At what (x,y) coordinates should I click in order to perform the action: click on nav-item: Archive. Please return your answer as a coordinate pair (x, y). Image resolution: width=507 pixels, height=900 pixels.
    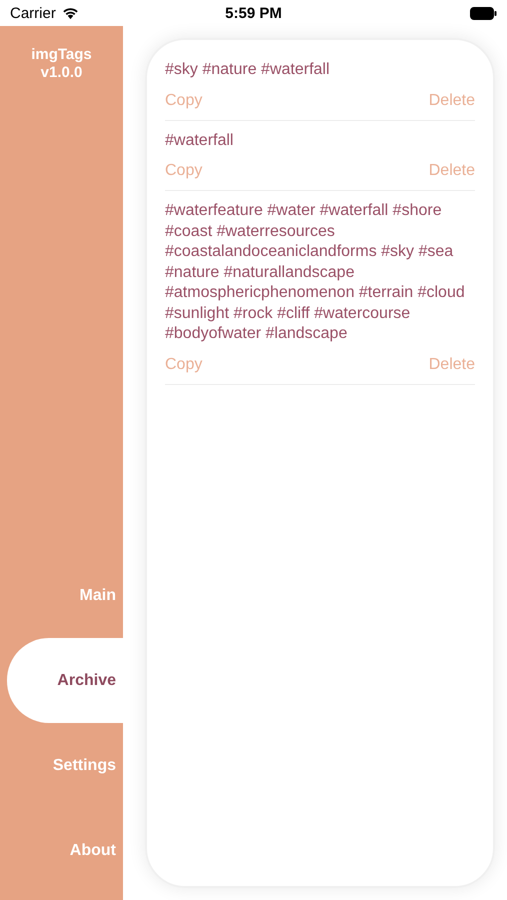
    Looking at the image, I should click on (65, 680).